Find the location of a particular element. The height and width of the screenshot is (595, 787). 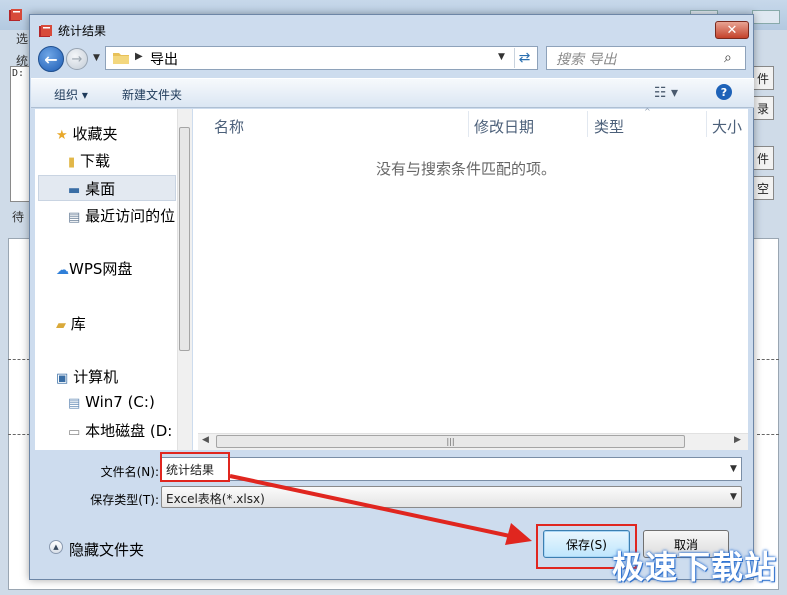

nav-item-wps-cloud: ☁WPS网盘 is located at coordinates (94, 268).